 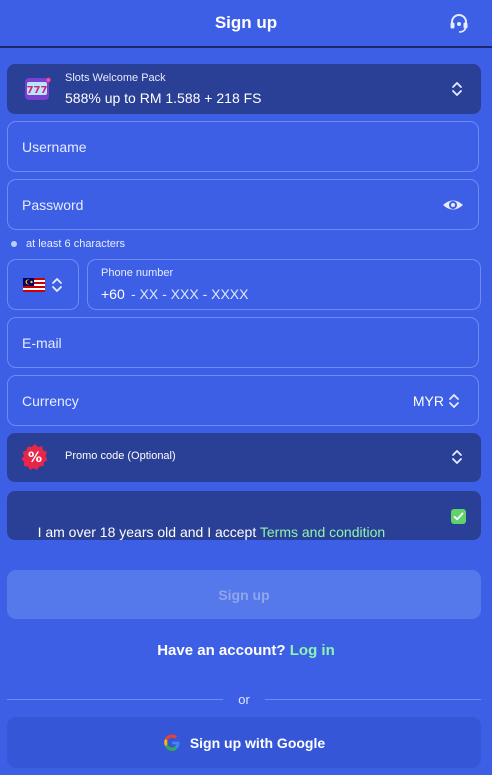 What do you see at coordinates (459, 23) in the screenshot?
I see `headset-support-icon` at bounding box center [459, 23].